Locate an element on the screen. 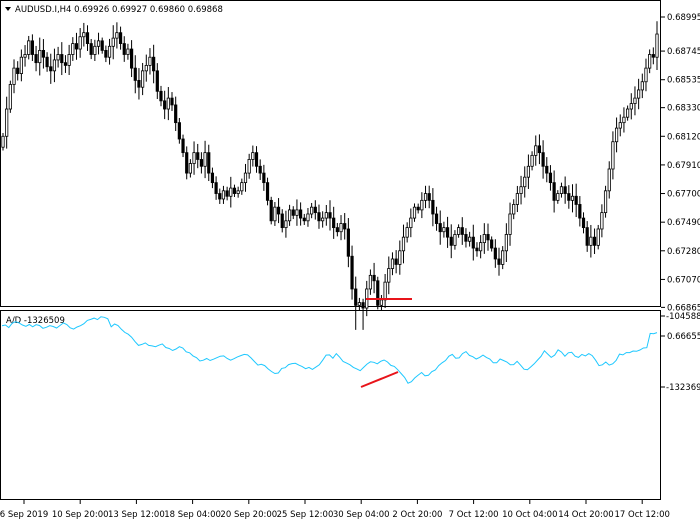 The height and width of the screenshot is (525, 700). price-axis-label: 0.67910 is located at coordinates (683, 166).